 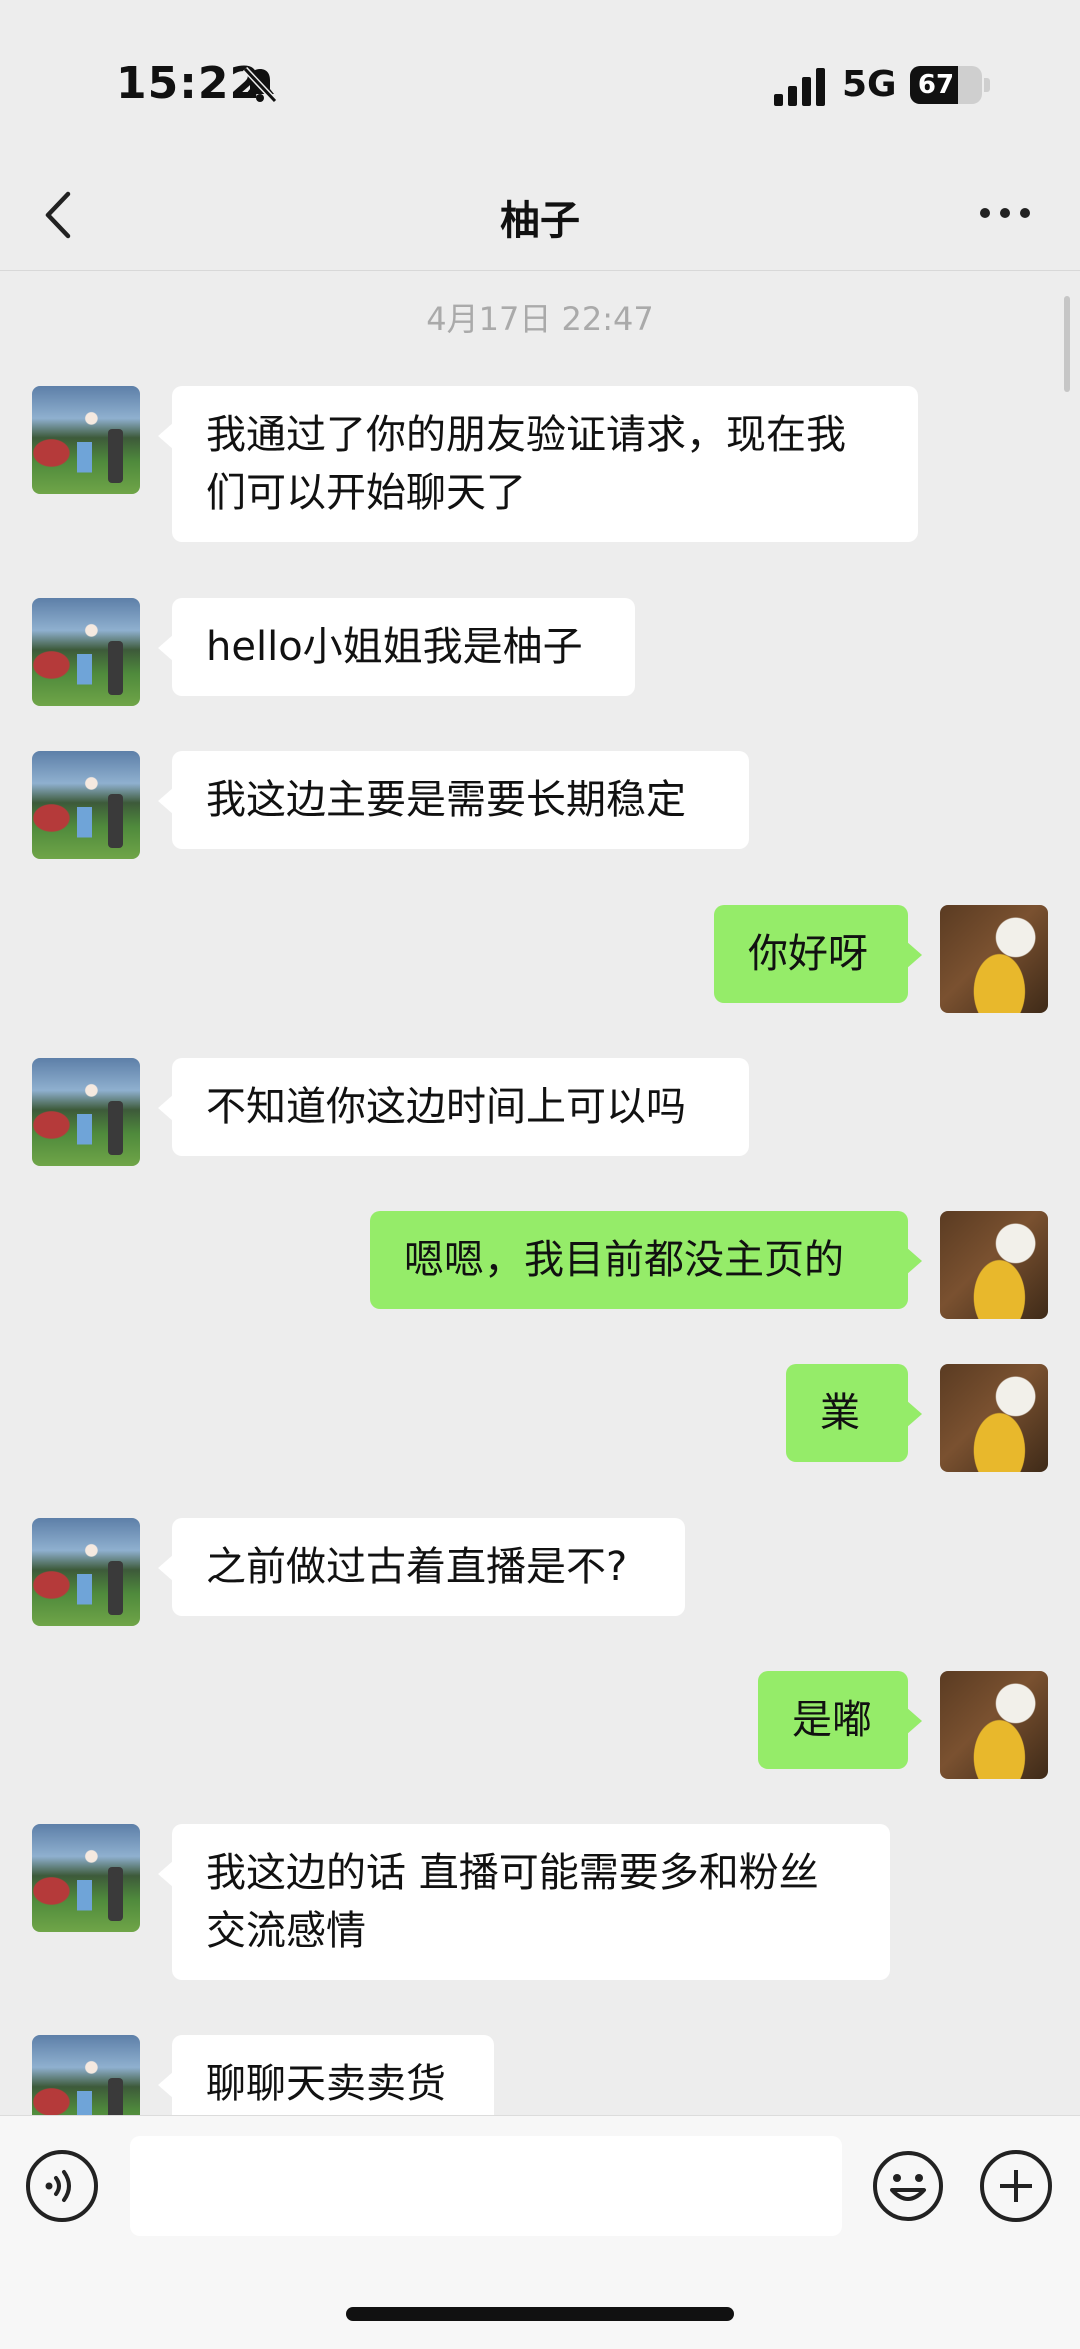 I want to click on scrollbar, so click(x=1067, y=344).